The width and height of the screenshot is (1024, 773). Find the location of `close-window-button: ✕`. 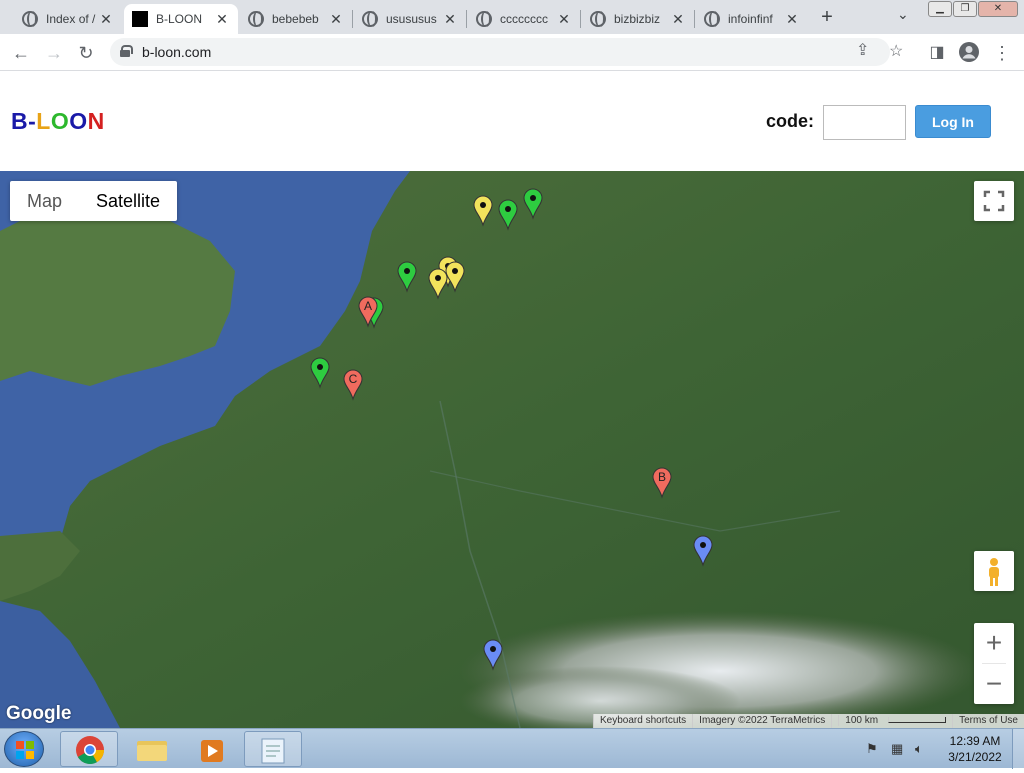

close-window-button: ✕ is located at coordinates (998, 9).